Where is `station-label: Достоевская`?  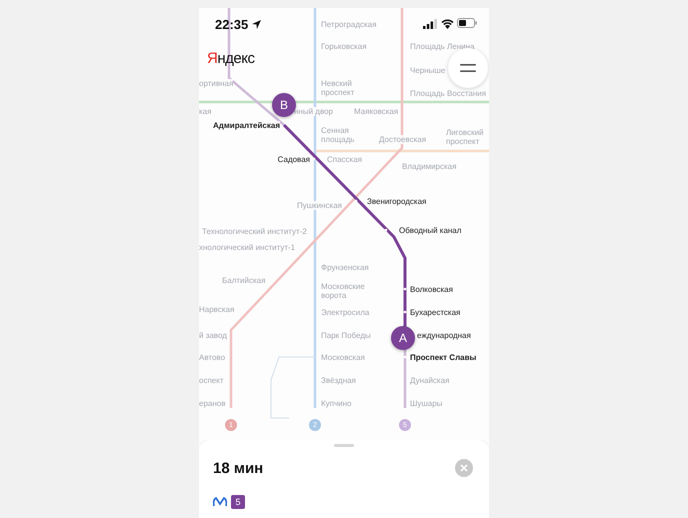 station-label: Достоевская is located at coordinates (402, 139).